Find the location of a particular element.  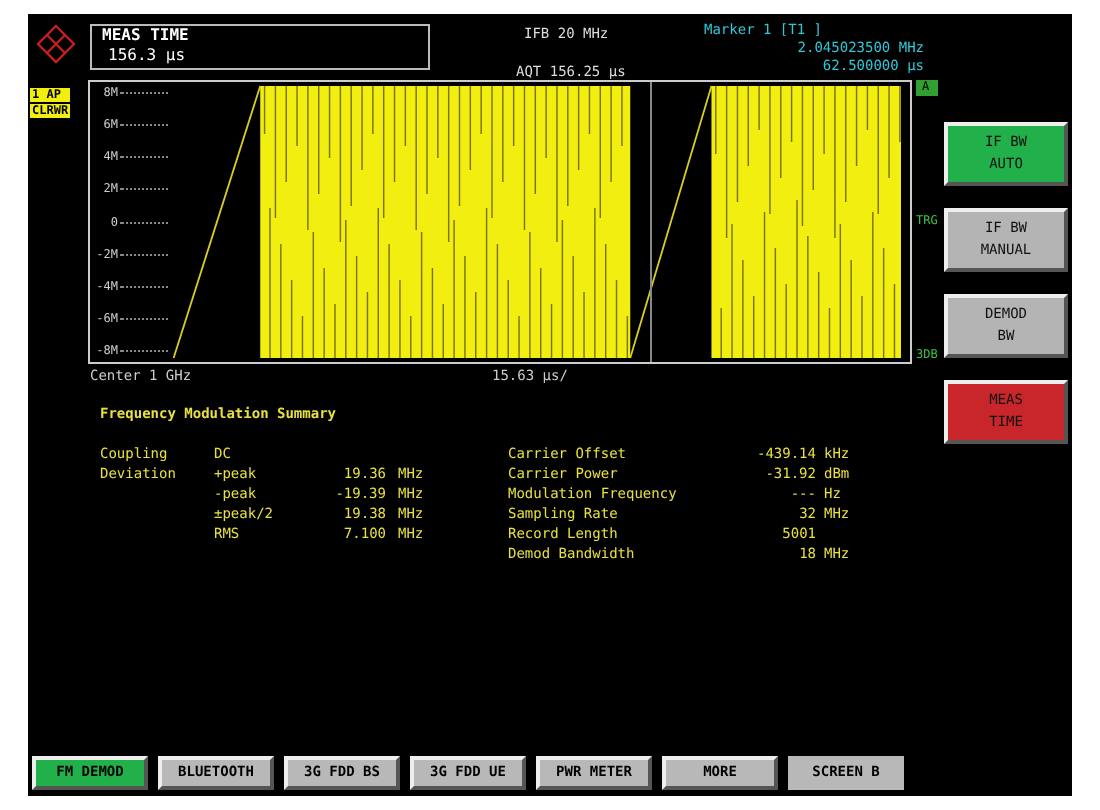

box-title: MEAS TIME is located at coordinates (146, 36).